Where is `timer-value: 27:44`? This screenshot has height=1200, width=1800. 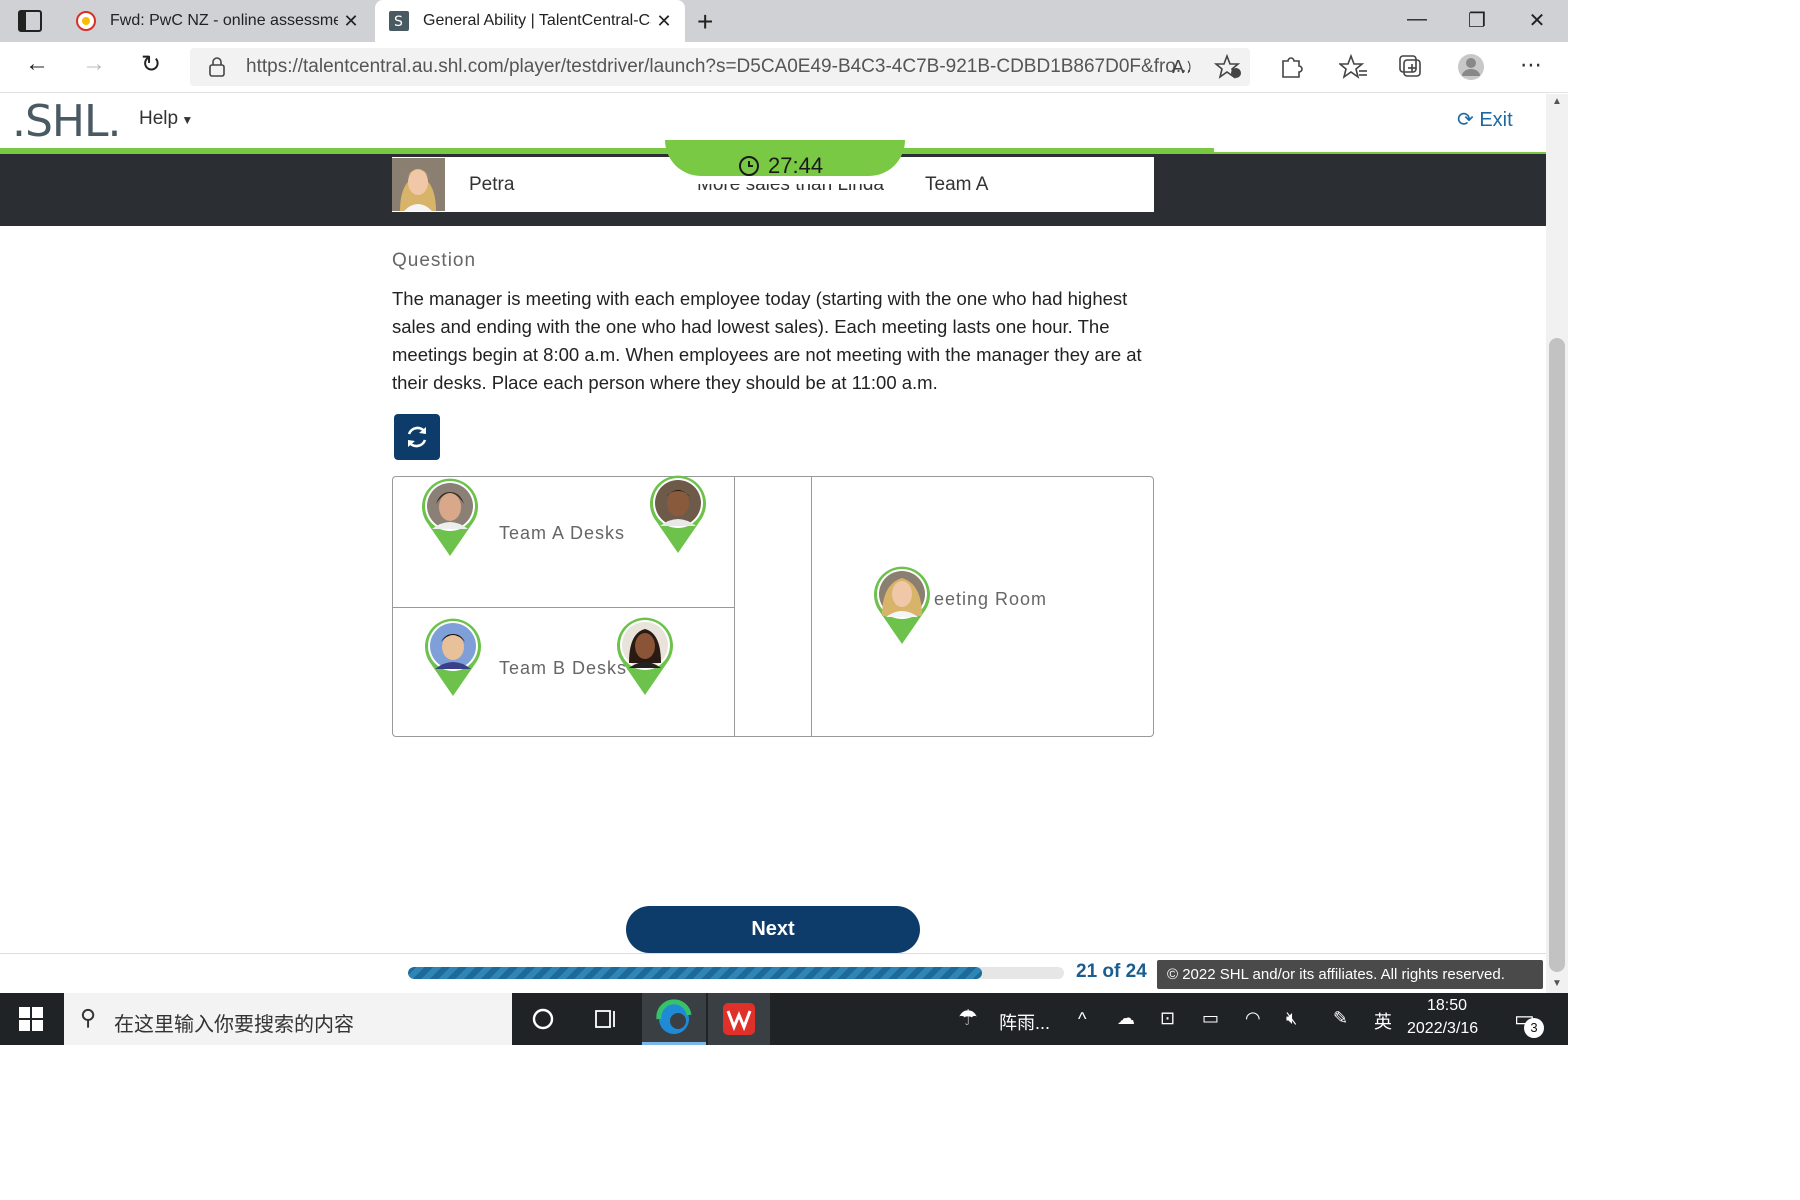 timer-value: 27:44 is located at coordinates (796, 165).